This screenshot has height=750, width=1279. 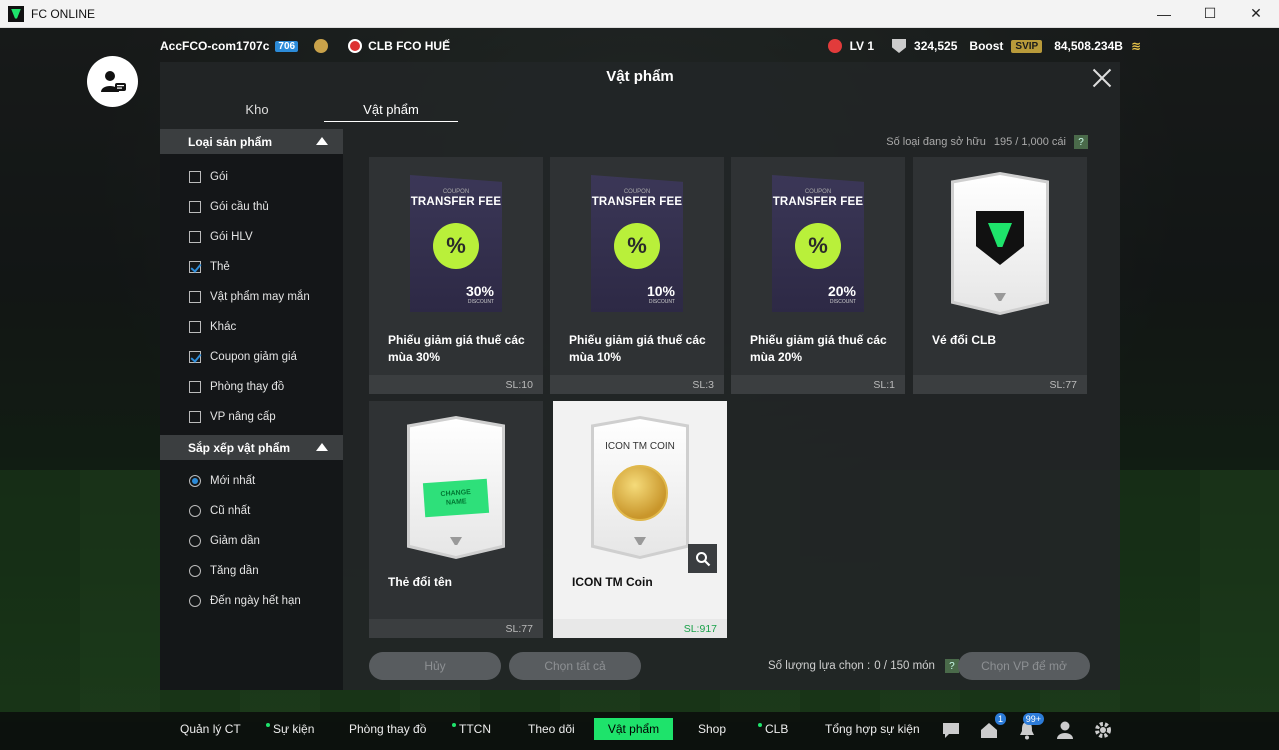 What do you see at coordinates (251, 511) in the screenshot?
I see `sort-option: Cũ nhất` at bounding box center [251, 511].